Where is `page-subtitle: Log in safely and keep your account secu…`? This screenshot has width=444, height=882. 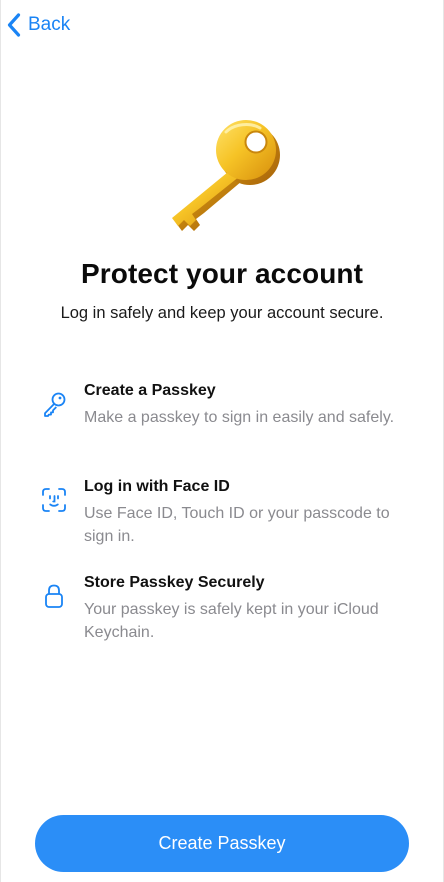
page-subtitle: Log in safely and keep your account secu… is located at coordinates (222, 313).